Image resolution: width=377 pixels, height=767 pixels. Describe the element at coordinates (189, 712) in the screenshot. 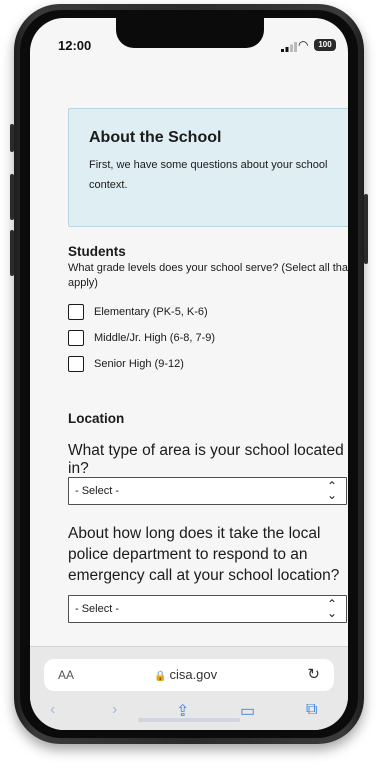

I see `browser-toolbar: ‹ › ⇪ ▭ ⧉` at that location.